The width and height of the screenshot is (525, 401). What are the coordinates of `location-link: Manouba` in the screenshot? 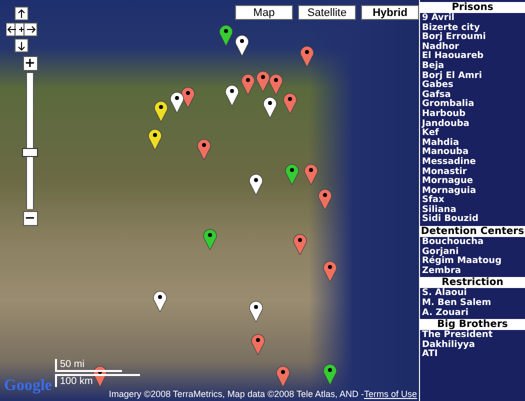 It's located at (472, 153).